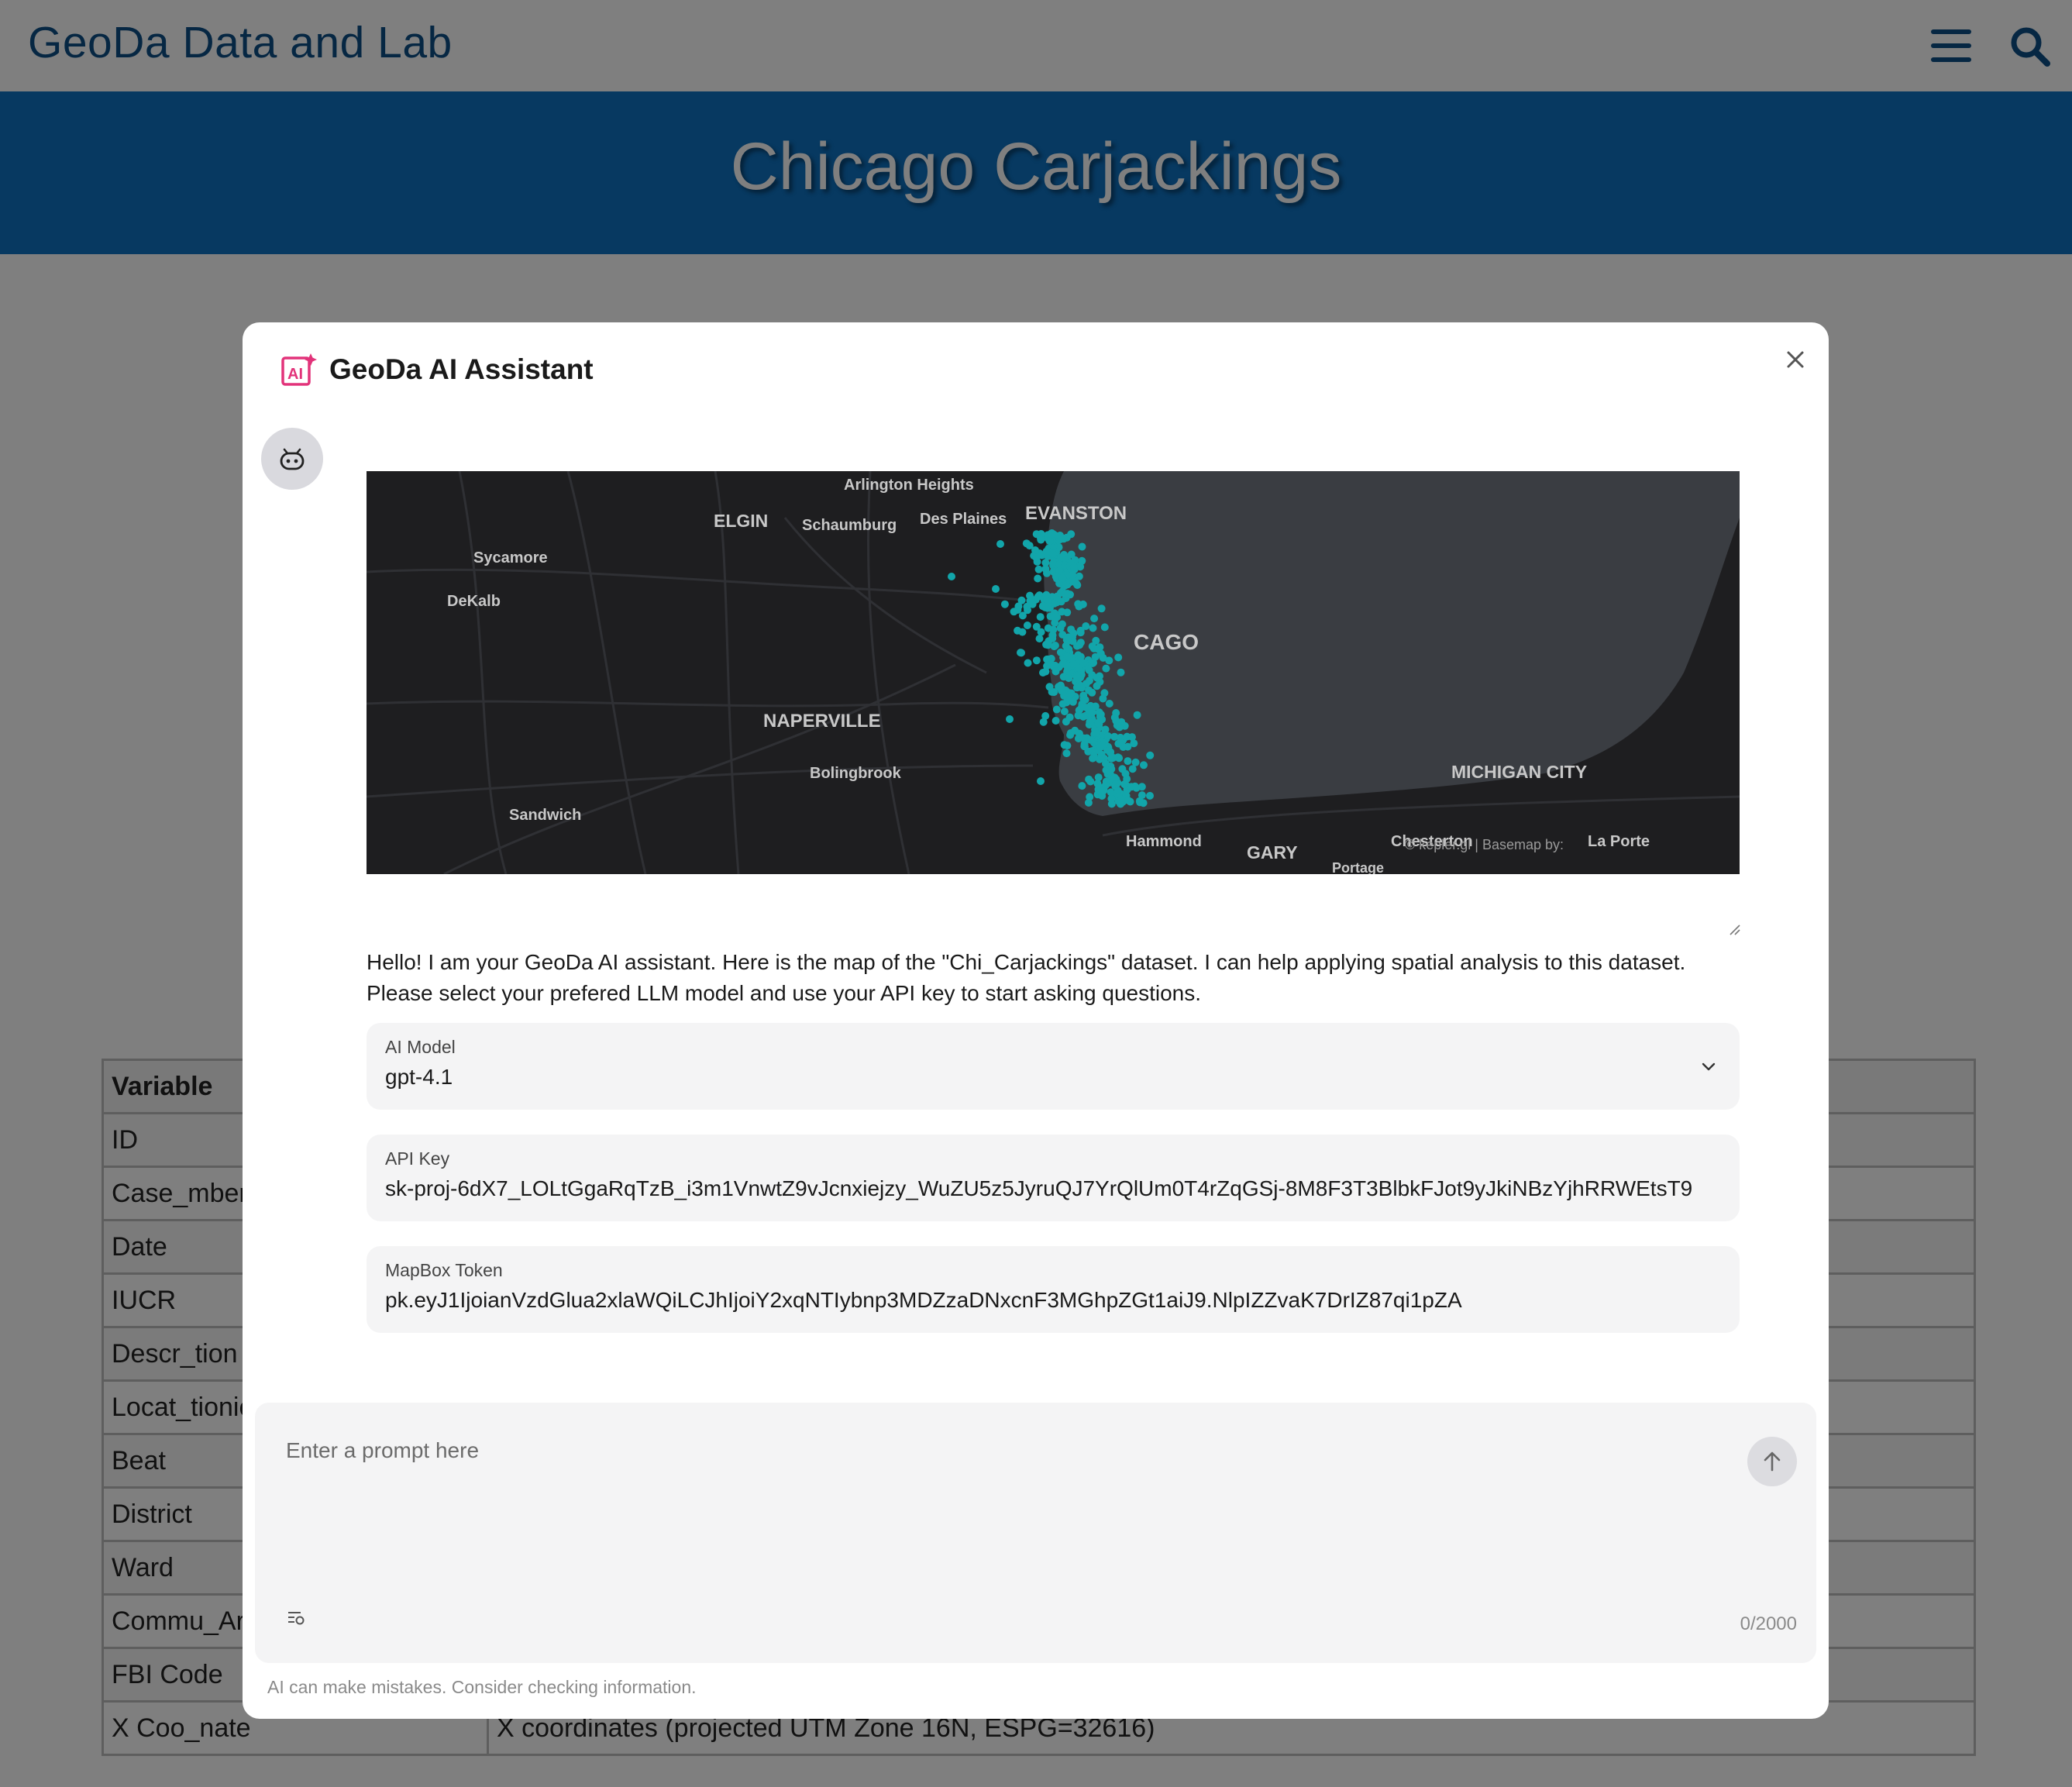 Image resolution: width=2072 pixels, height=1787 pixels. What do you see at coordinates (545, 815) in the screenshot?
I see `map-label-sandwich: Sandwich` at bounding box center [545, 815].